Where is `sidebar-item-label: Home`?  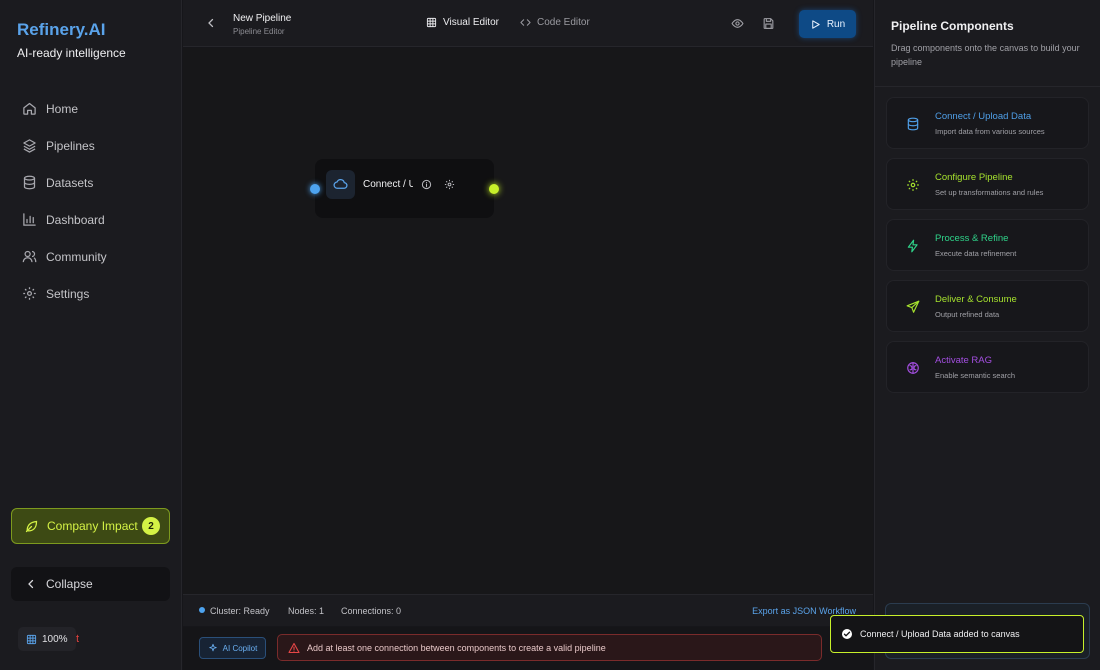 sidebar-item-label: Home is located at coordinates (62, 108).